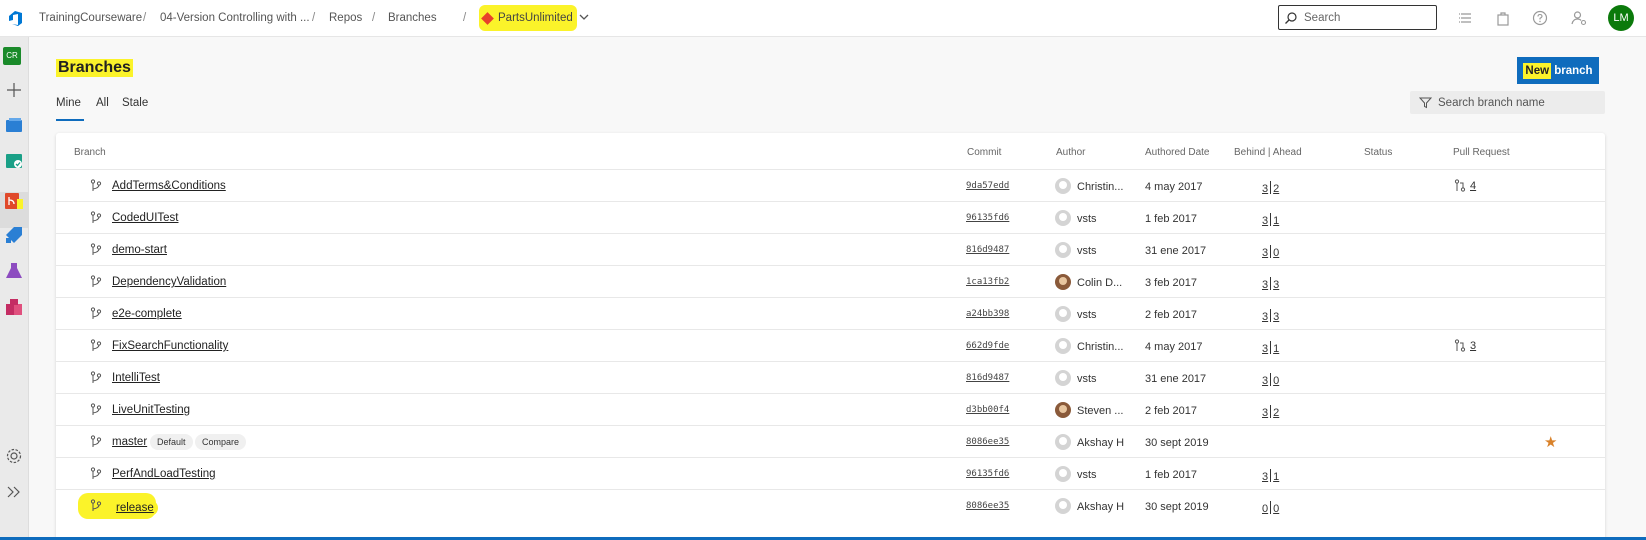 This screenshot has height=540, width=1646. What do you see at coordinates (1070, 152) in the screenshot?
I see `column-header-author: Author` at bounding box center [1070, 152].